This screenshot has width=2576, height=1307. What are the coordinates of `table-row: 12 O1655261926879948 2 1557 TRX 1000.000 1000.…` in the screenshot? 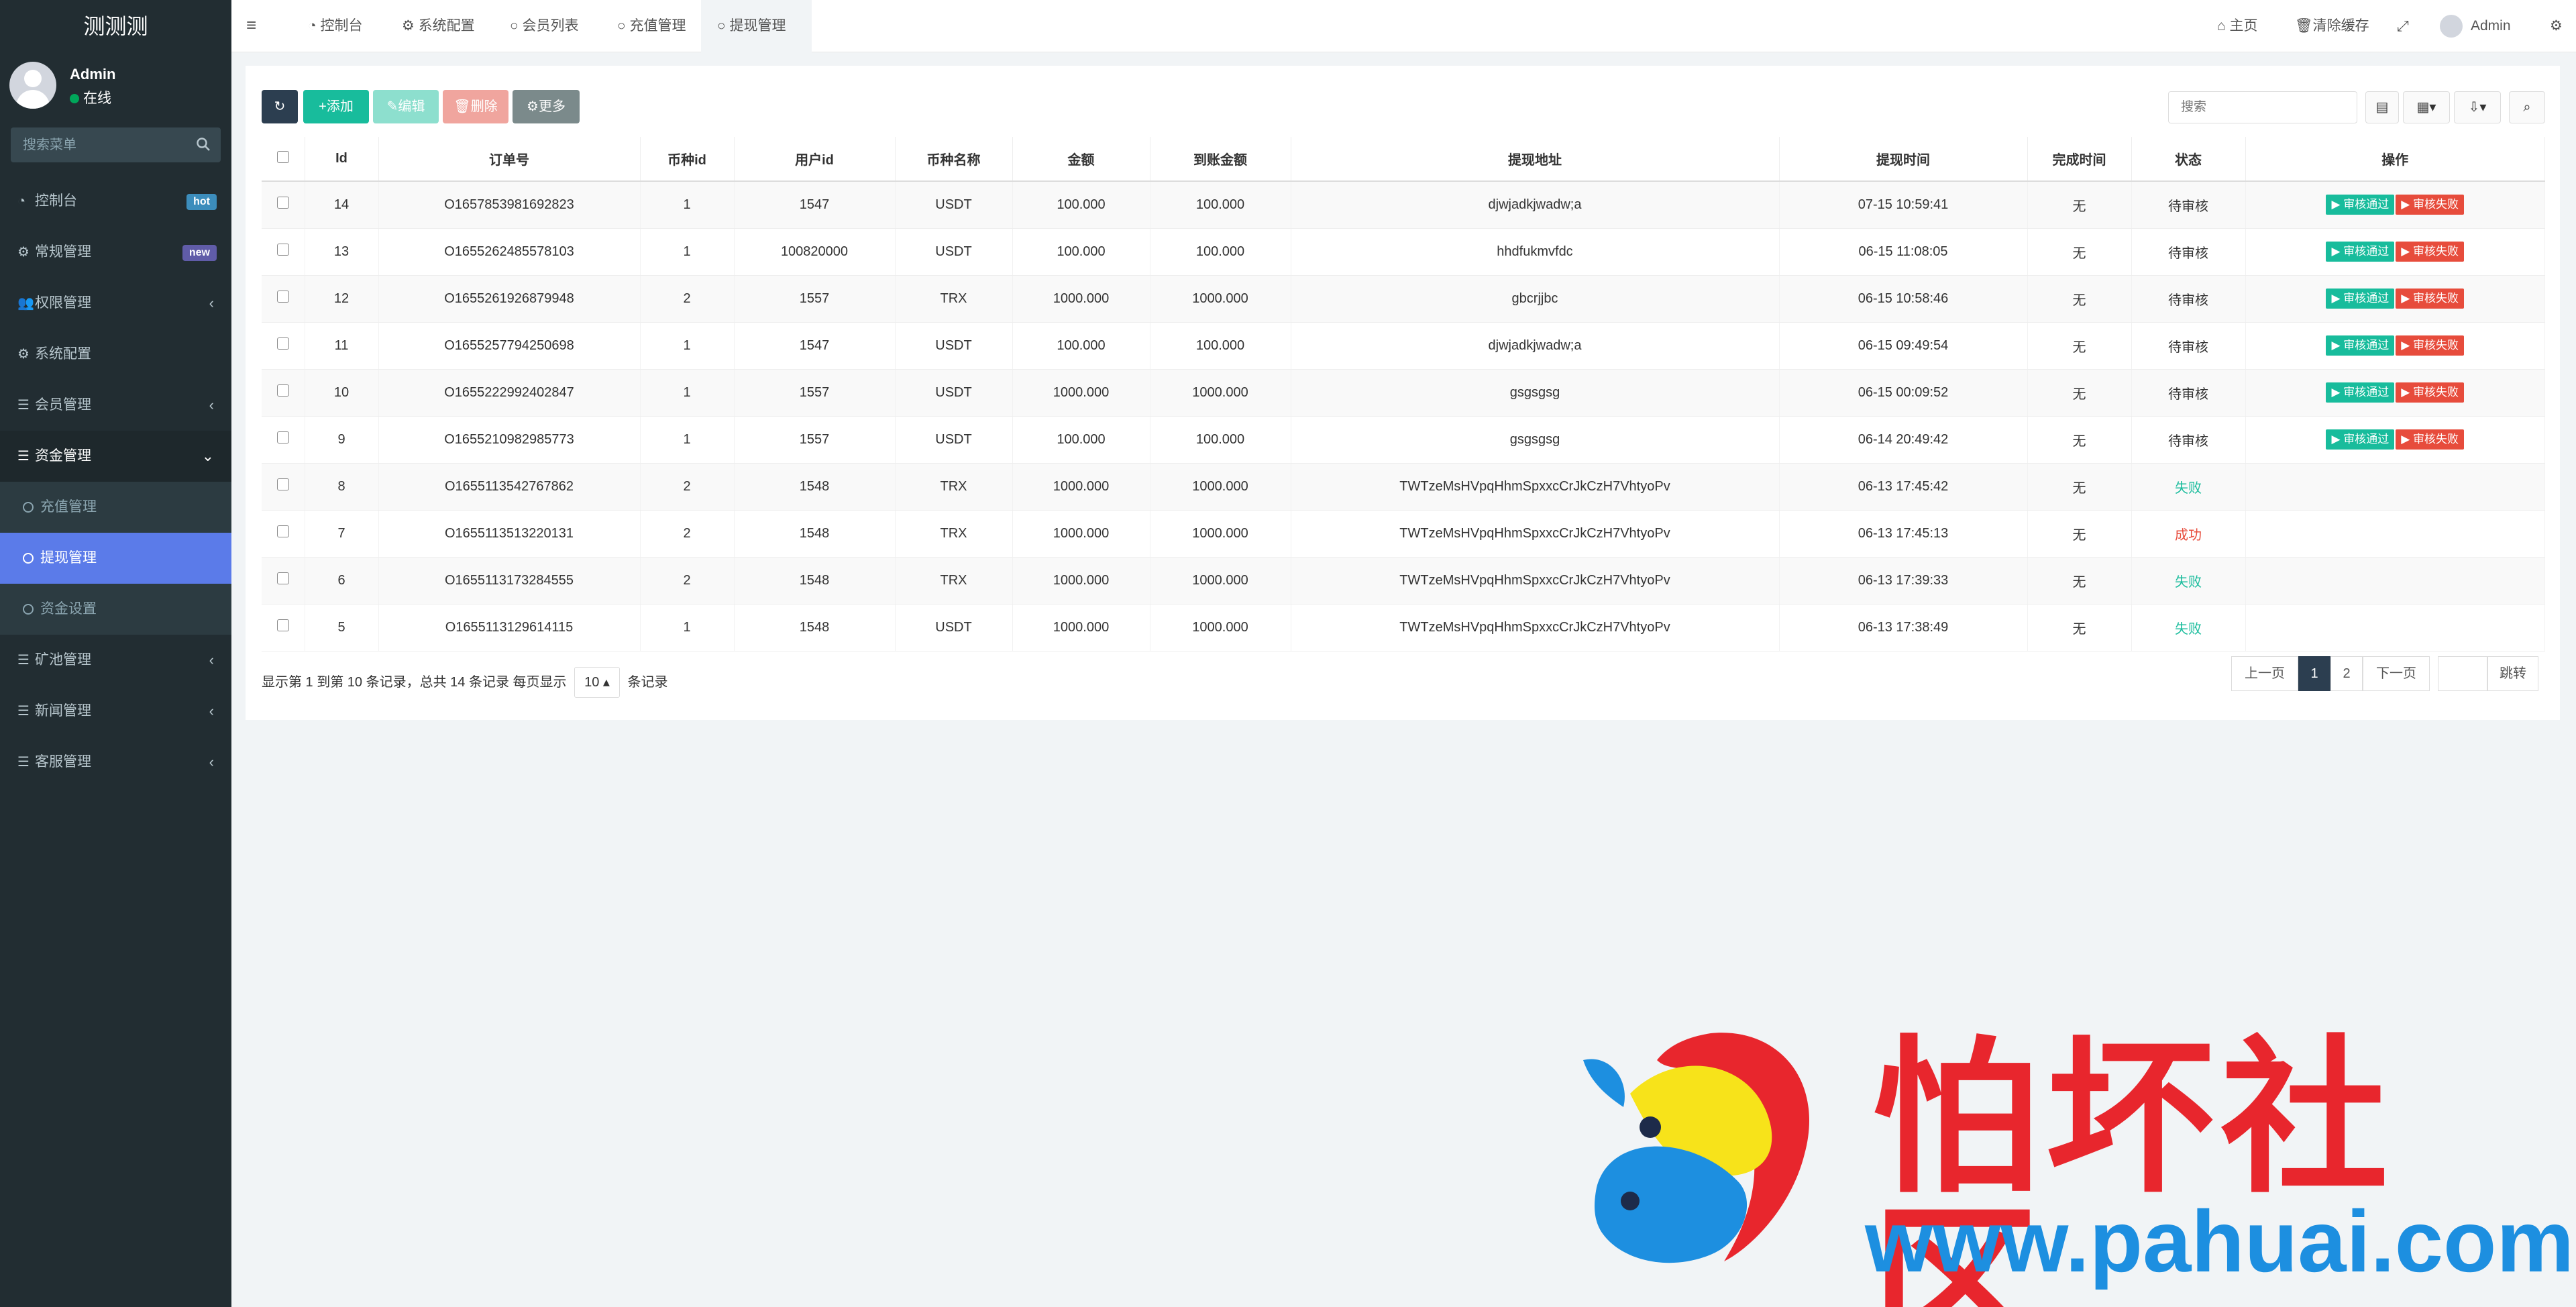 It's located at (1403, 299).